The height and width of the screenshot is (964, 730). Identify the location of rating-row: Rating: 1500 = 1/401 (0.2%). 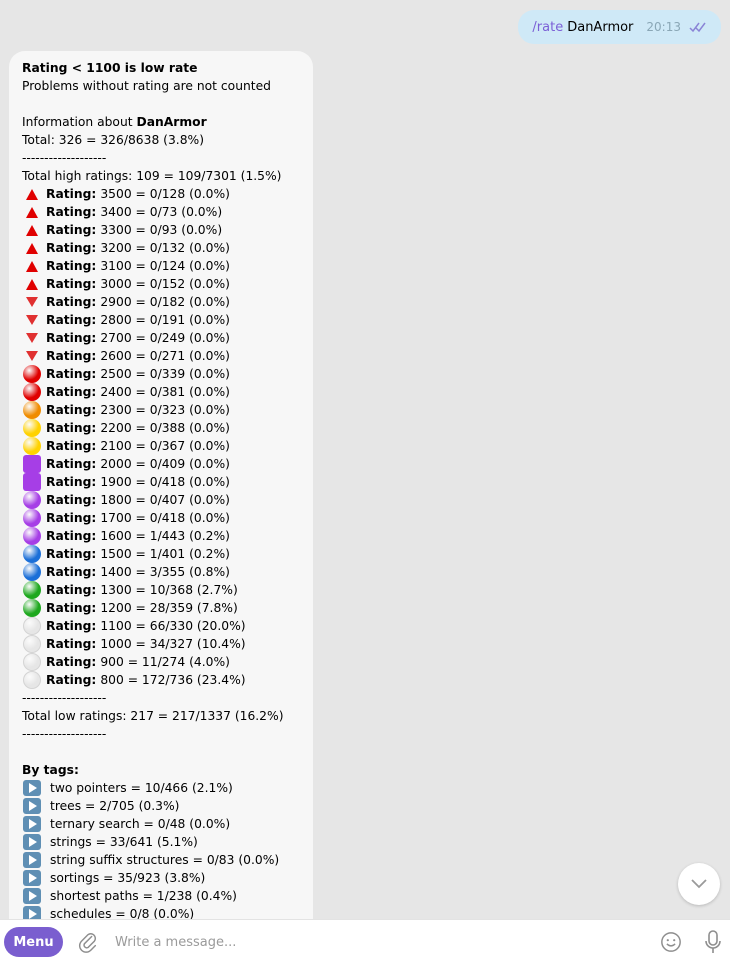
(167, 554).